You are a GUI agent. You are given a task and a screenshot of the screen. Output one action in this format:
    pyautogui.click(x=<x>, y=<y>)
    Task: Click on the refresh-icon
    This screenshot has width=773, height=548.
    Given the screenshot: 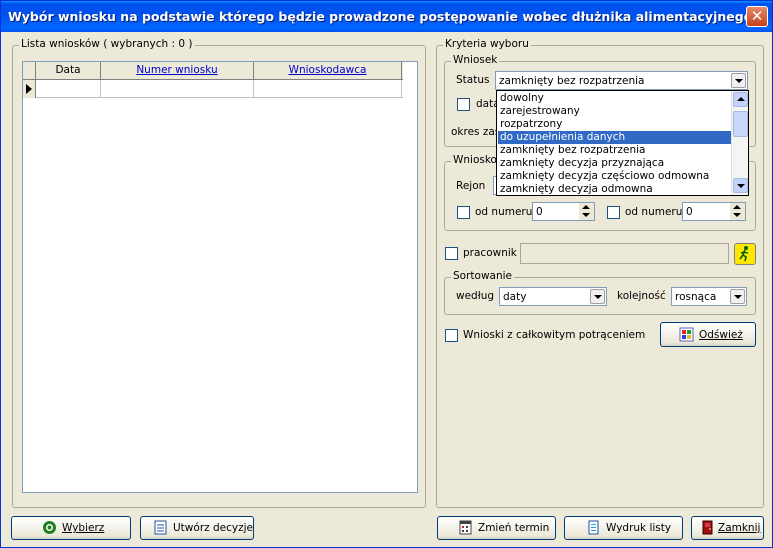 What is the action you would take?
    pyautogui.click(x=686, y=334)
    